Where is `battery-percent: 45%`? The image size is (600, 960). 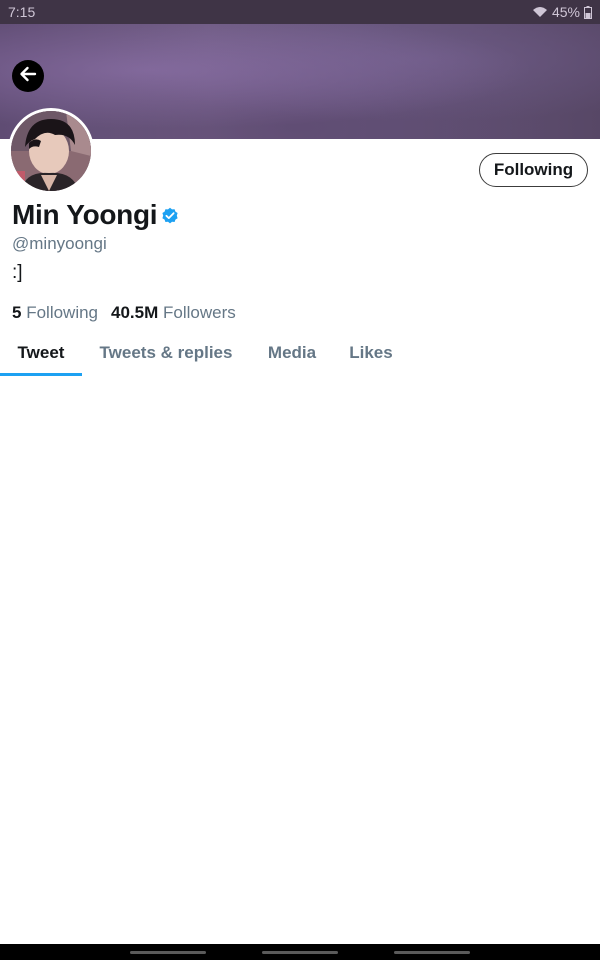 battery-percent: 45% is located at coordinates (565, 12).